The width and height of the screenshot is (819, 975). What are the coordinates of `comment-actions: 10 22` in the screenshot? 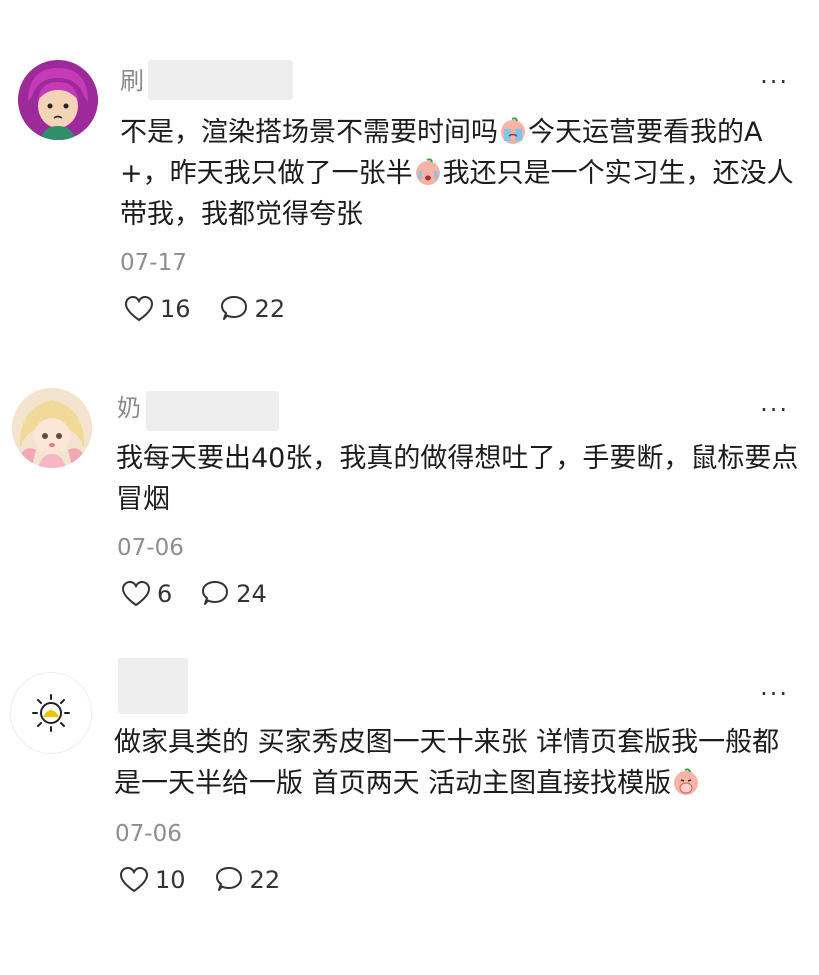 It's located at (213, 880).